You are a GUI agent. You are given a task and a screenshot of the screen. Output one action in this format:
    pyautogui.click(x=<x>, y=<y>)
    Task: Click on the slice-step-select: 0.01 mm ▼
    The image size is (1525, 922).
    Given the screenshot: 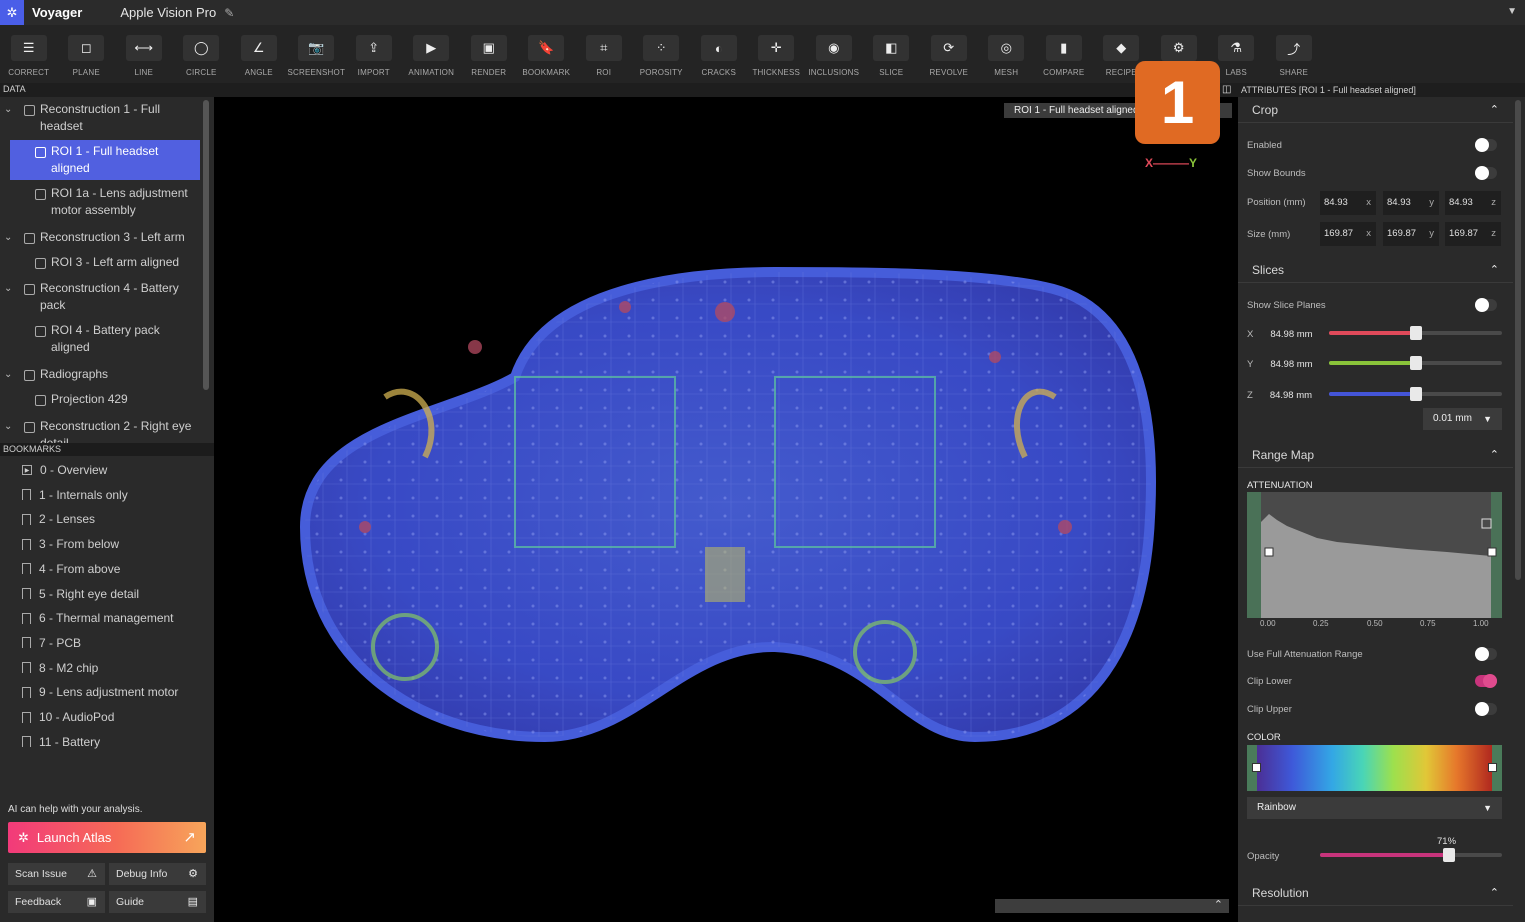 What is the action you would take?
    pyautogui.click(x=1462, y=419)
    